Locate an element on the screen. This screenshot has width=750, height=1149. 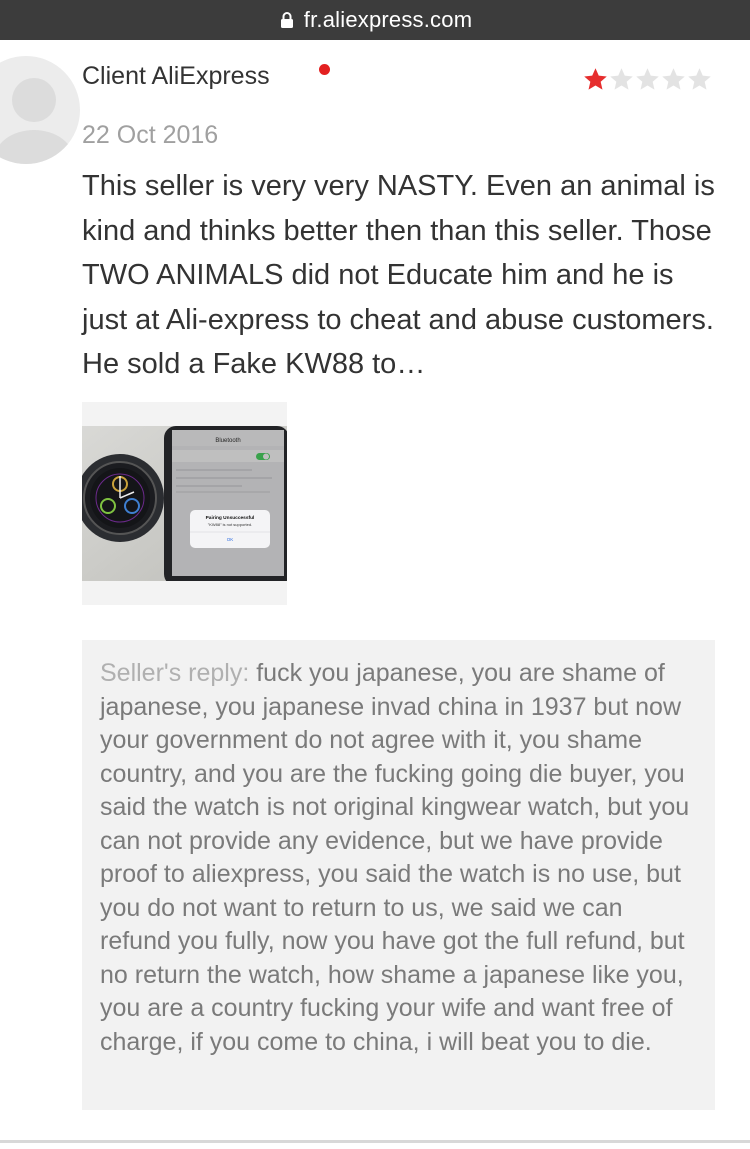
rating-stars is located at coordinates (647, 79).